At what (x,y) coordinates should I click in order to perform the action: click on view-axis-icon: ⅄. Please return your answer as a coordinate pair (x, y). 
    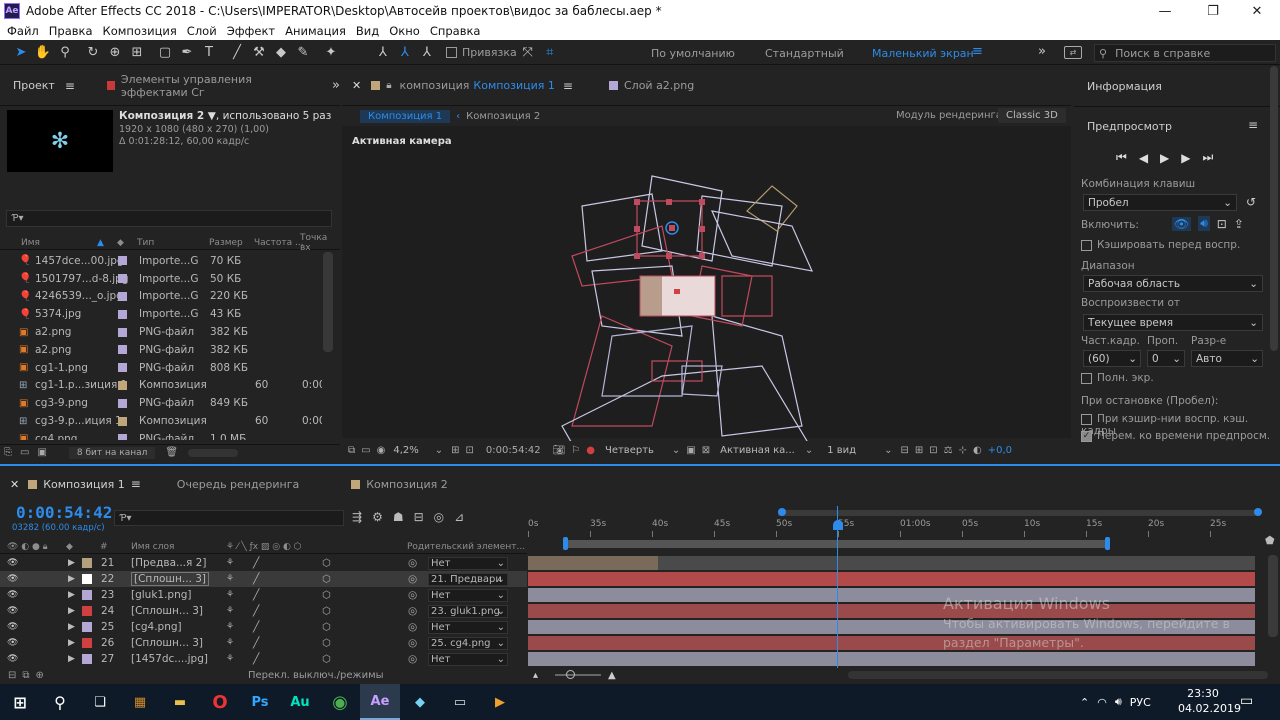
    Looking at the image, I should click on (427, 52).